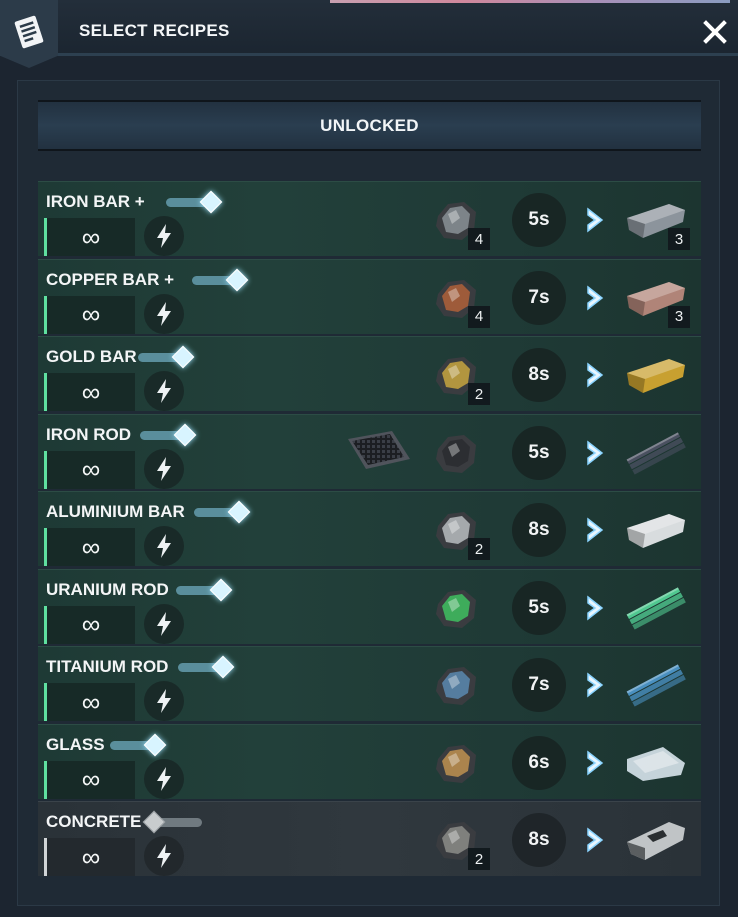 This screenshot has width=738, height=917. Describe the element at coordinates (679, 239) in the screenshot. I see `output-quantity: 3` at that location.